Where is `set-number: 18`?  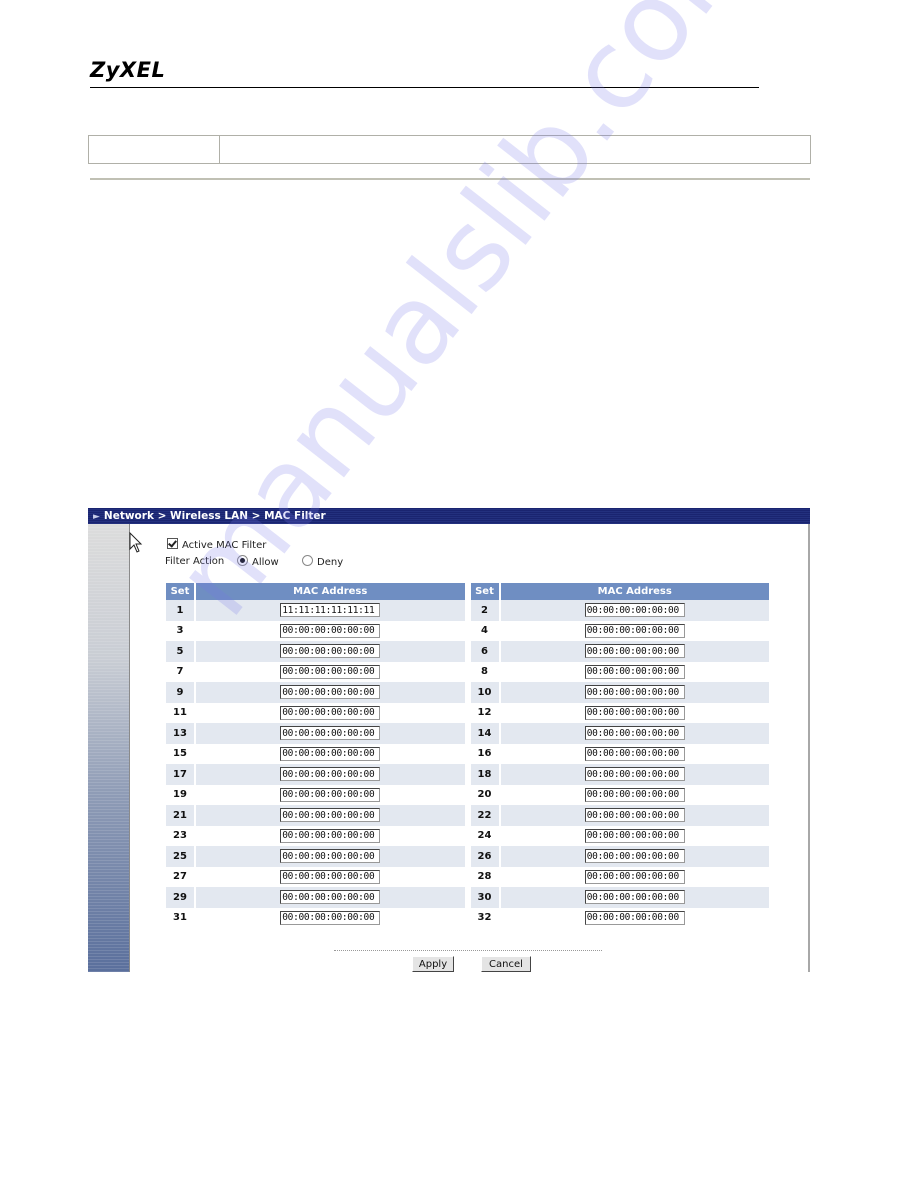 set-number: 18 is located at coordinates (485, 774).